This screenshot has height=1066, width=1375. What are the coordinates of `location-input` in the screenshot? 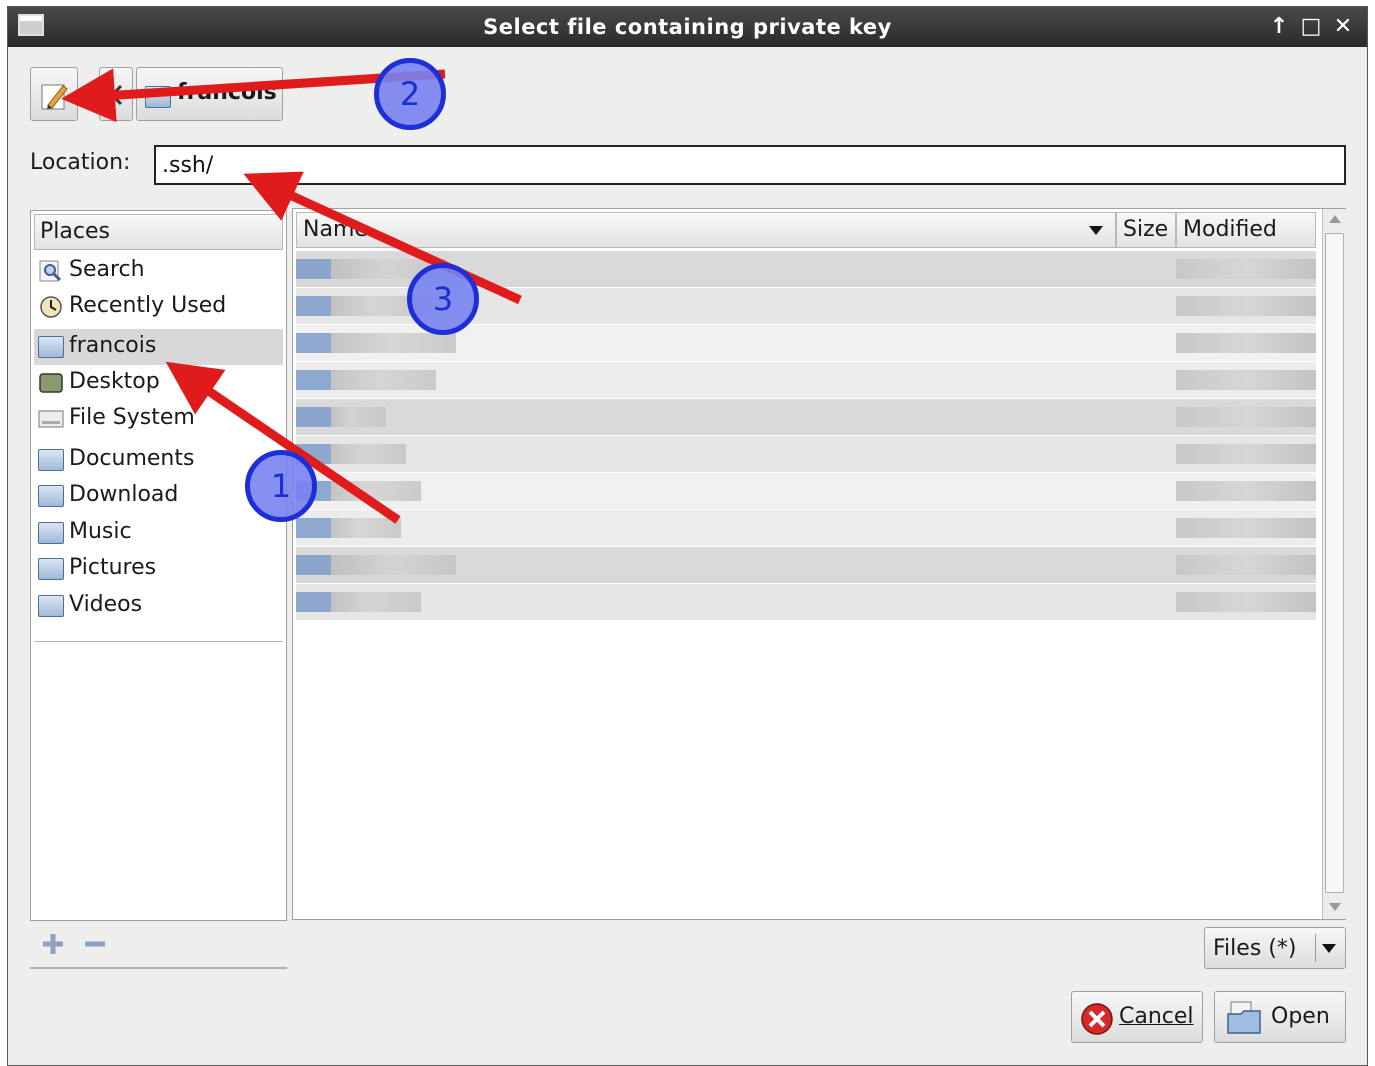 It's located at (750, 165).